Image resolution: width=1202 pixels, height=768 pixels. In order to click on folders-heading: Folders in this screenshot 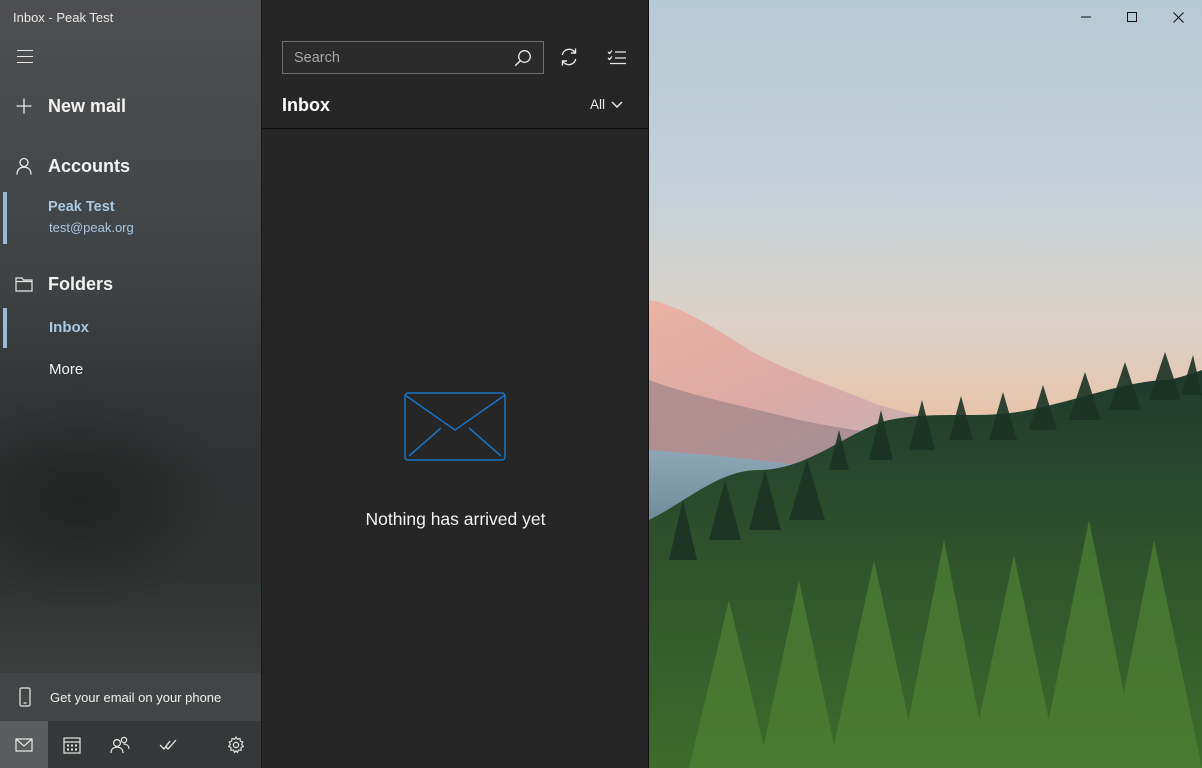, I will do `click(130, 284)`.